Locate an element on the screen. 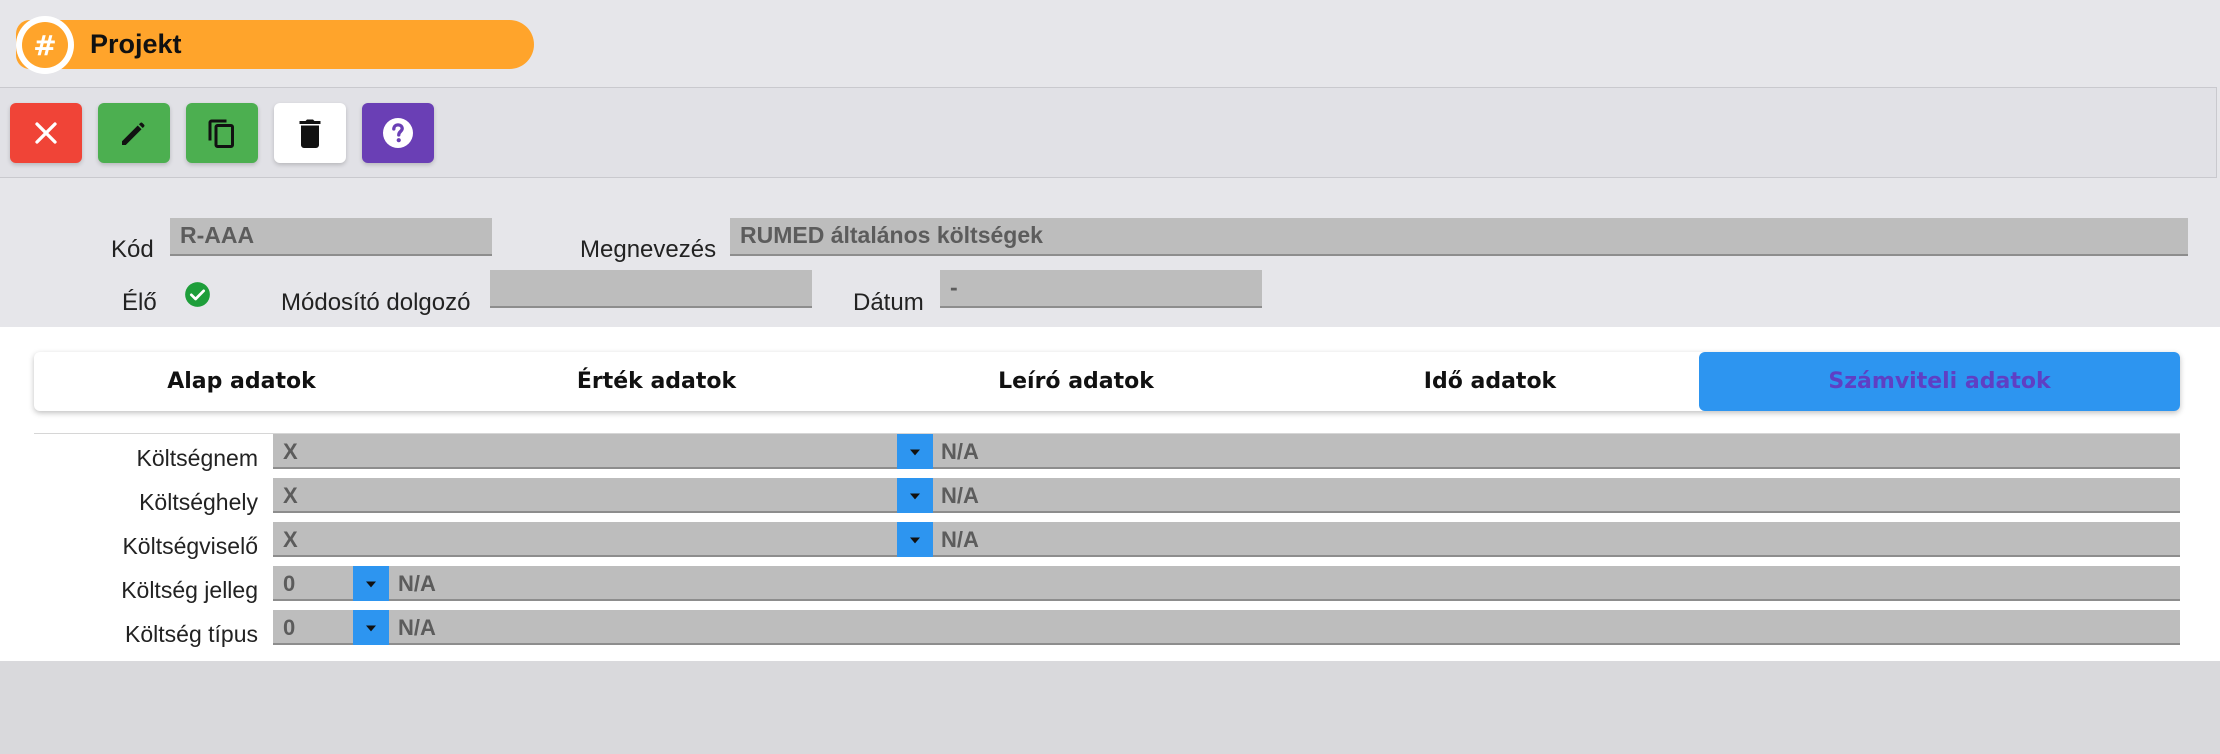  koltseghely-select: X N/A is located at coordinates (1226, 495).